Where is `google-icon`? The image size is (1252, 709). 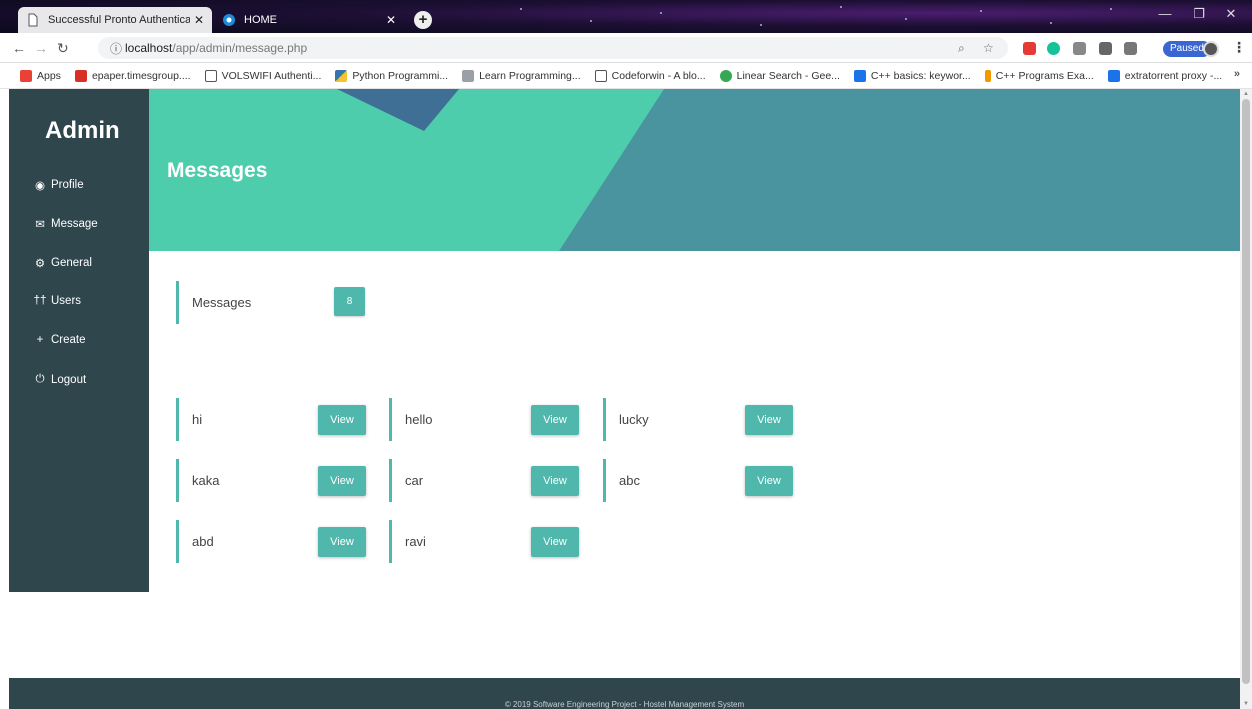 google-icon is located at coordinates (725, 75).